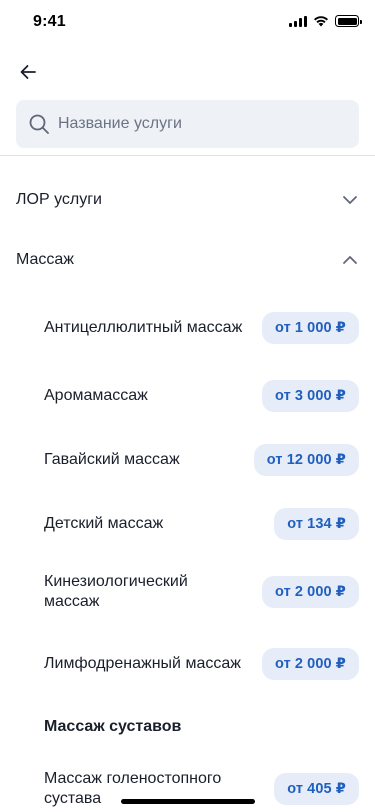 The image size is (375, 812). Describe the element at coordinates (142, 663) in the screenshot. I see `service-name: Лимфодренажный массаж` at that location.